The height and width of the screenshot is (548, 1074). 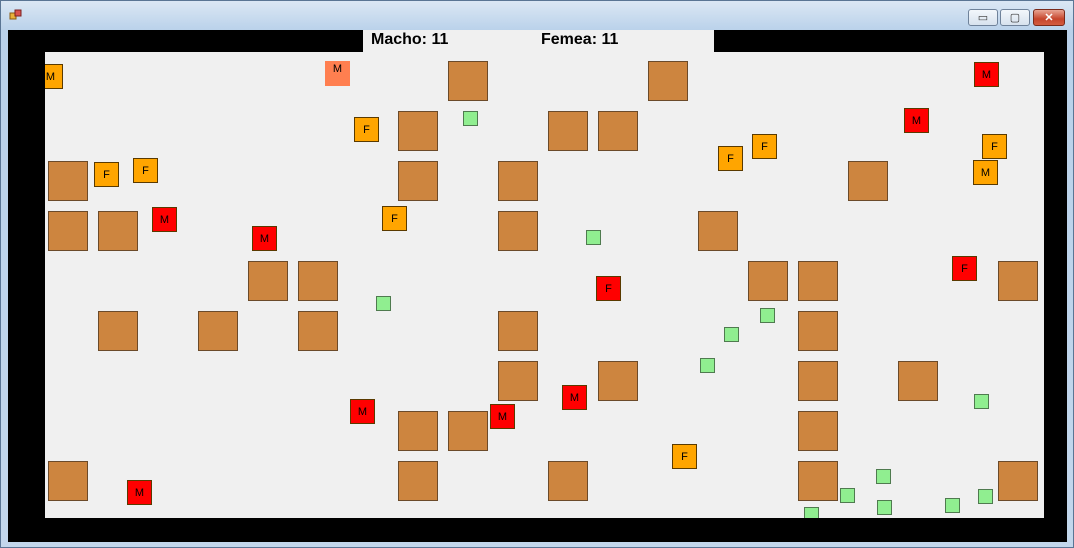 I want to click on minimize-button: ▭, so click(x=983, y=17).